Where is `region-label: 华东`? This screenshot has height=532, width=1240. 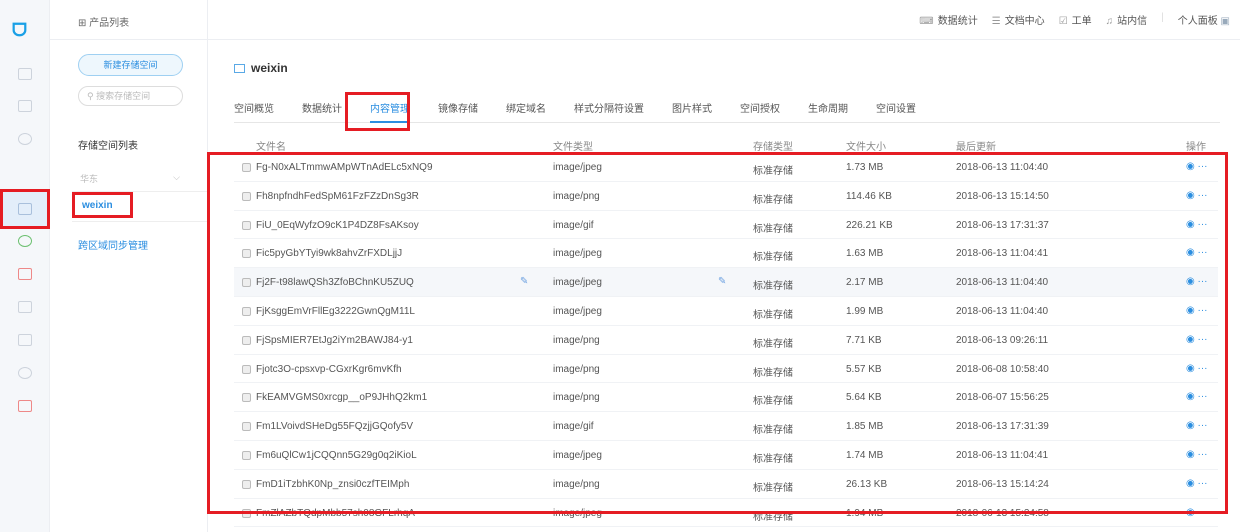 region-label: 华东 is located at coordinates (89, 179).